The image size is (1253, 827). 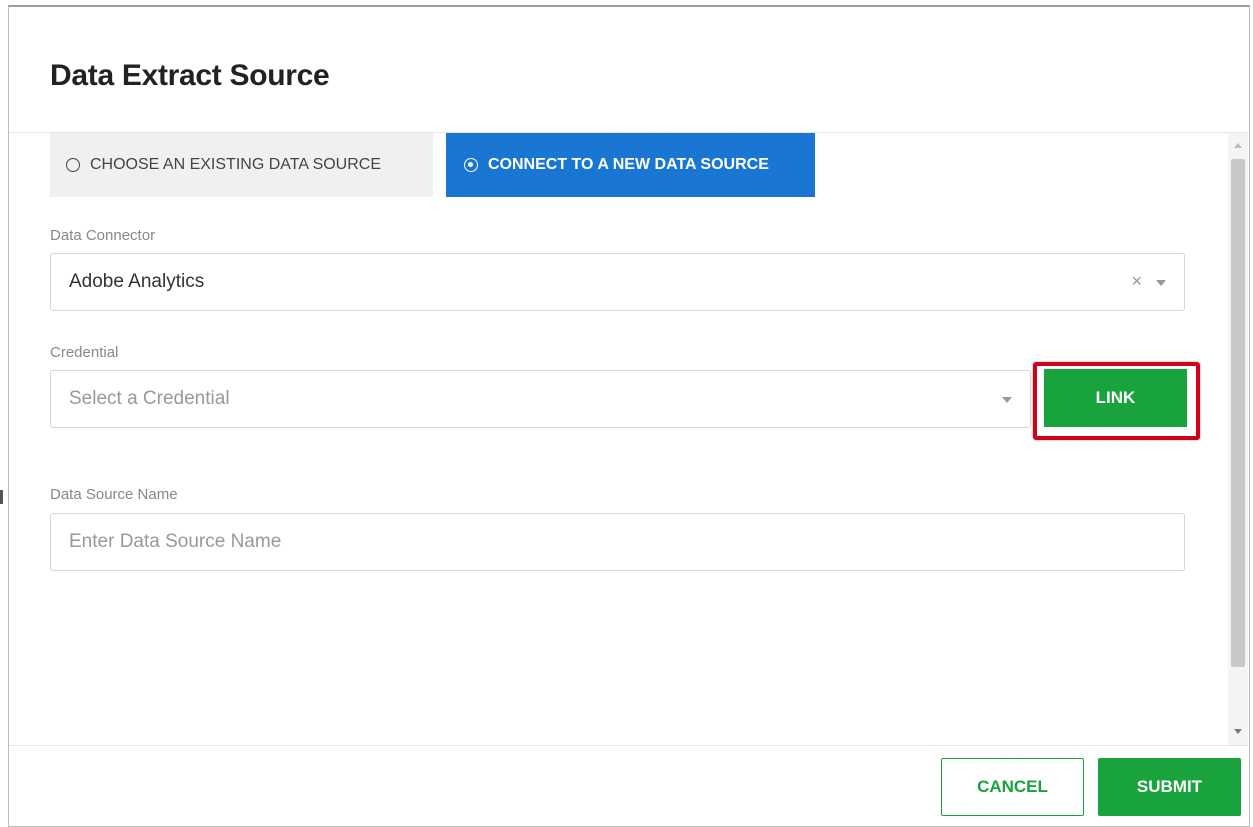 I want to click on cancel-button: CANCEL, so click(x=1012, y=787).